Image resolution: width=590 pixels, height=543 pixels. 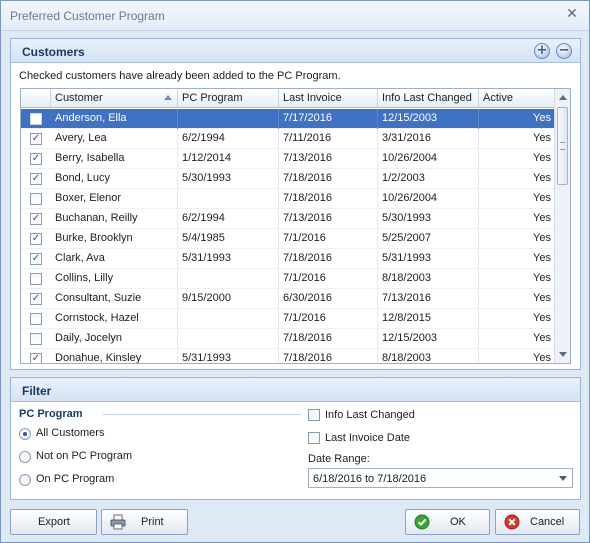 I want to click on table-row: ✓ Bond, Lucy 5/30/1993 7/18/2016 1/2/2003 Yes, so click(x=288, y=179).